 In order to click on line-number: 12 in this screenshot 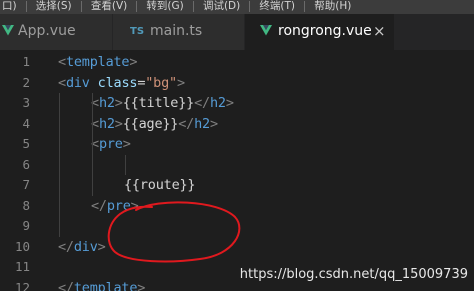, I will do `click(22, 285)`.